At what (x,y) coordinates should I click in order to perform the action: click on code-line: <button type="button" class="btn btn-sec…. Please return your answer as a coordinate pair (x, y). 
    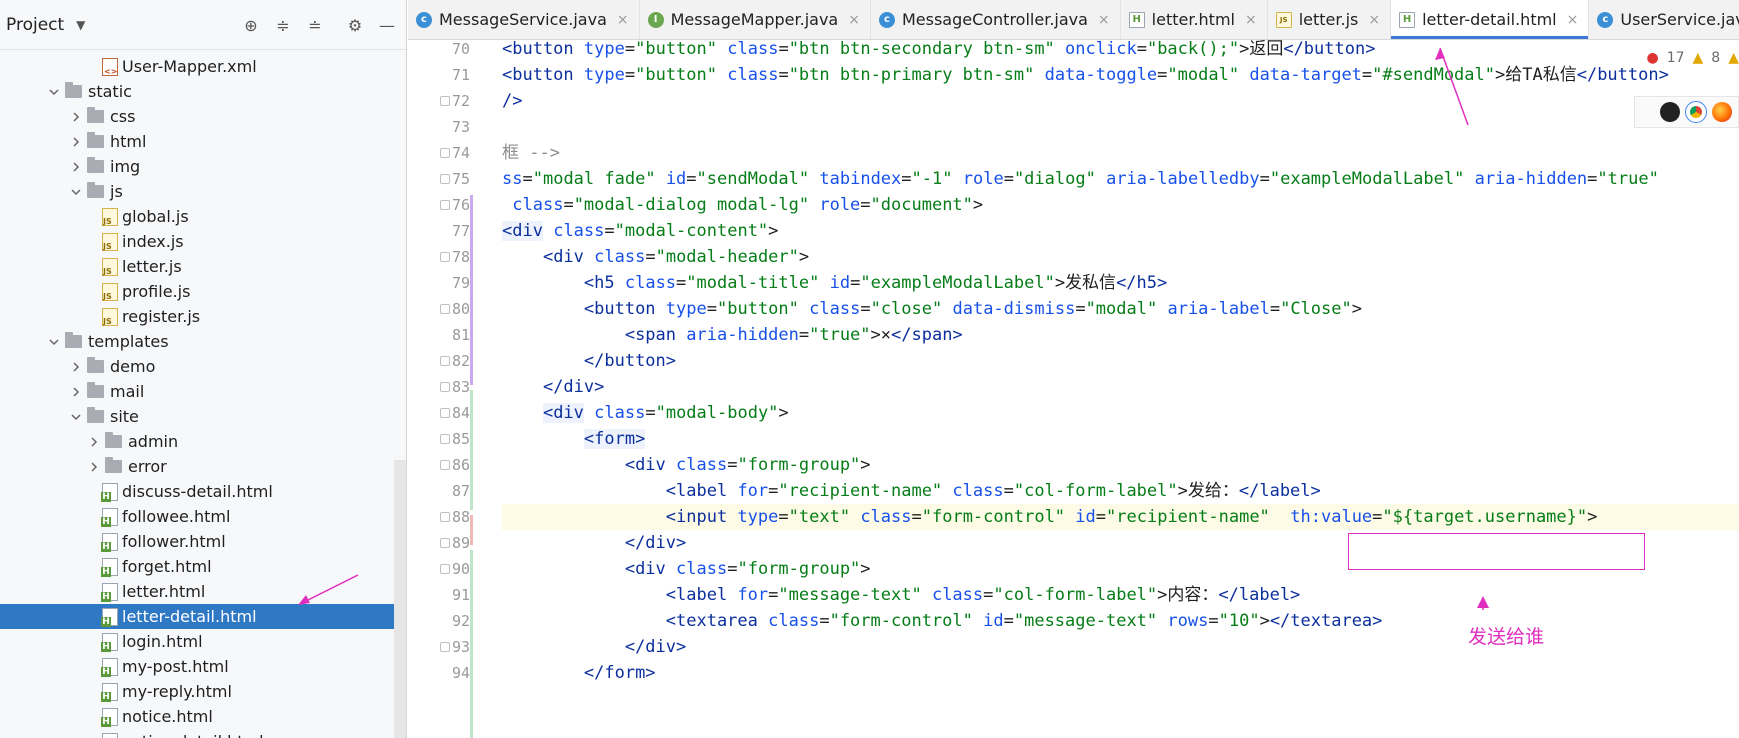
    Looking at the image, I should click on (1120, 49).